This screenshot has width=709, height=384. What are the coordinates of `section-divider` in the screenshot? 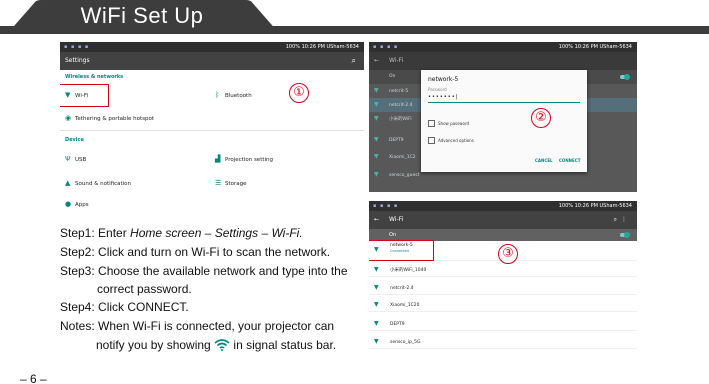 It's located at (212, 130).